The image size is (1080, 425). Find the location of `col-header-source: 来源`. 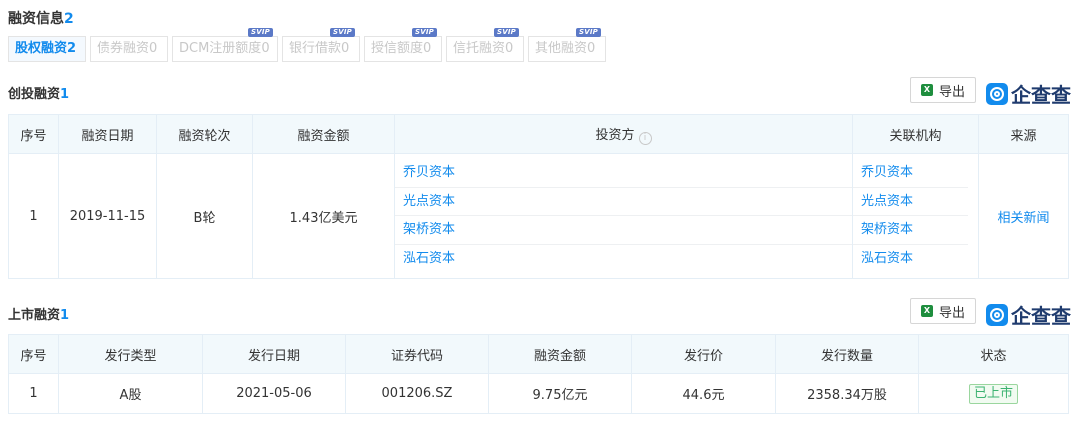

col-header-source: 来源 is located at coordinates (1023, 134).